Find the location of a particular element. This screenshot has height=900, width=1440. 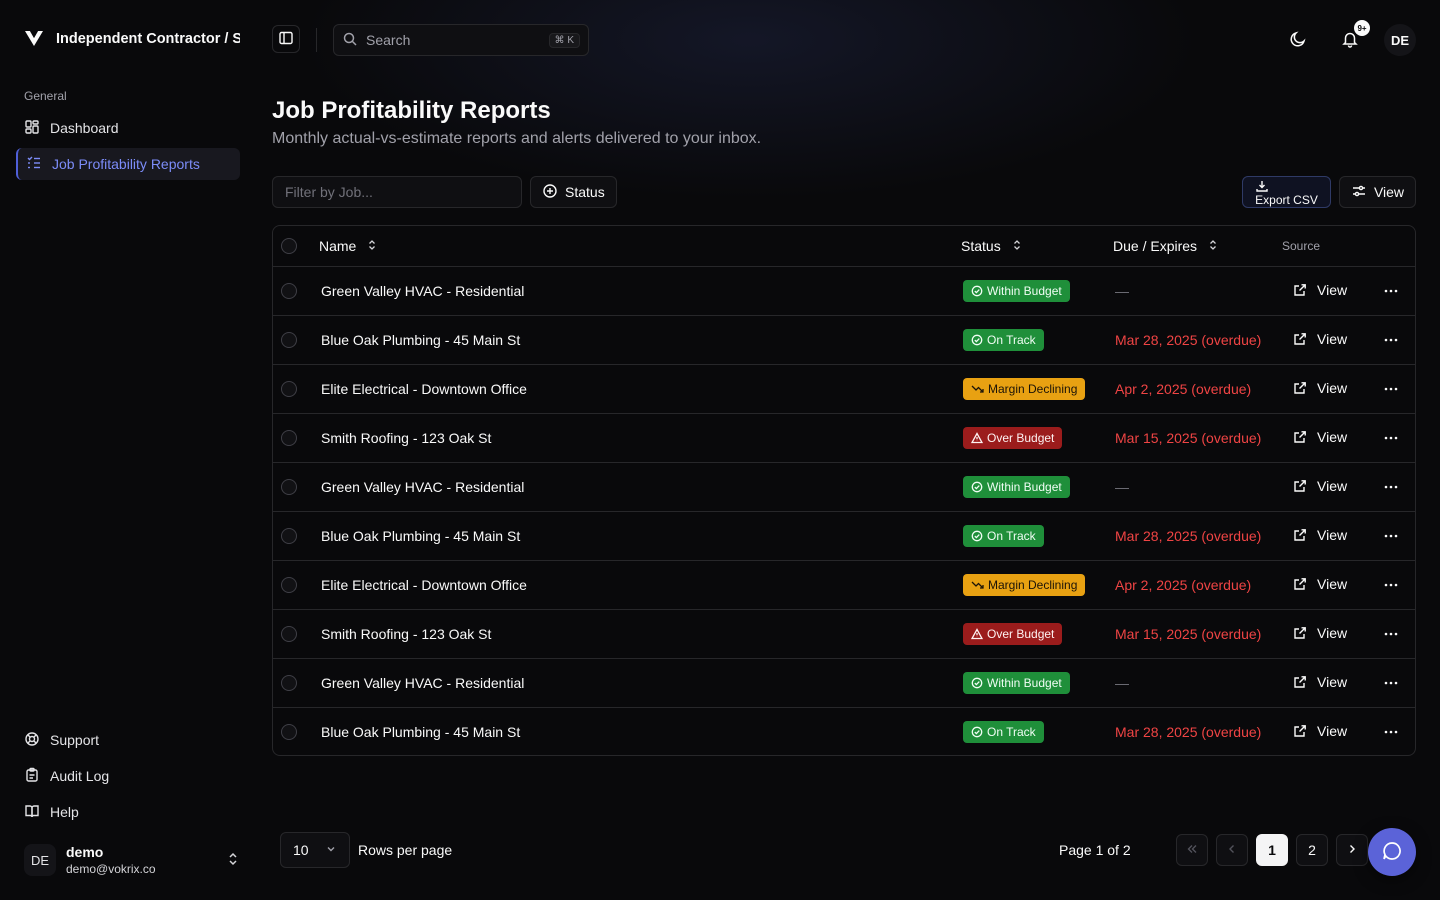

user-menu: DE demo demo@vokrix.co is located at coordinates (132, 860).